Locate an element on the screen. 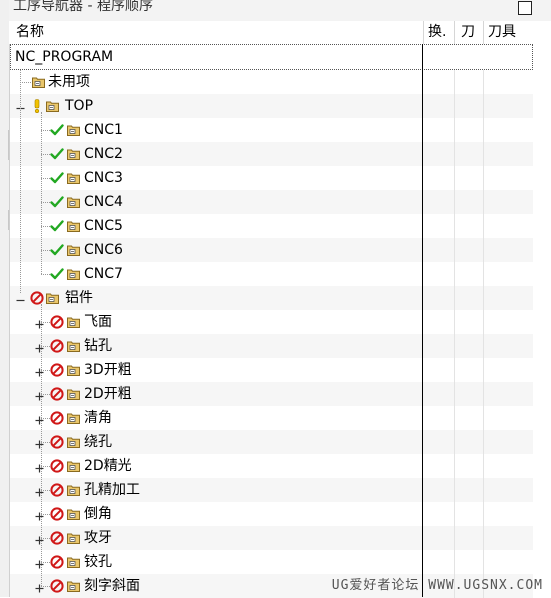 This screenshot has width=551, height=598. tree-root-label: NC_PROGRAM is located at coordinates (64, 57).